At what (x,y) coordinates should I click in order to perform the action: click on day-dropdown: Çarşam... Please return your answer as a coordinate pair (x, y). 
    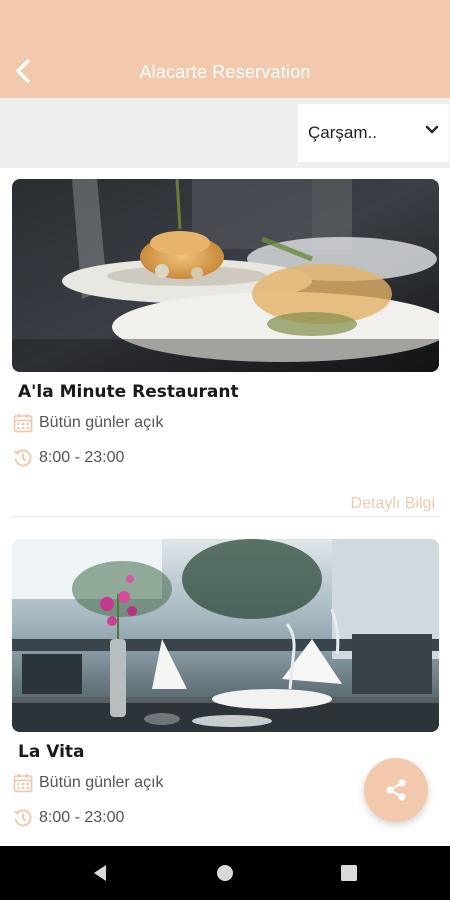
    Looking at the image, I should click on (373, 133).